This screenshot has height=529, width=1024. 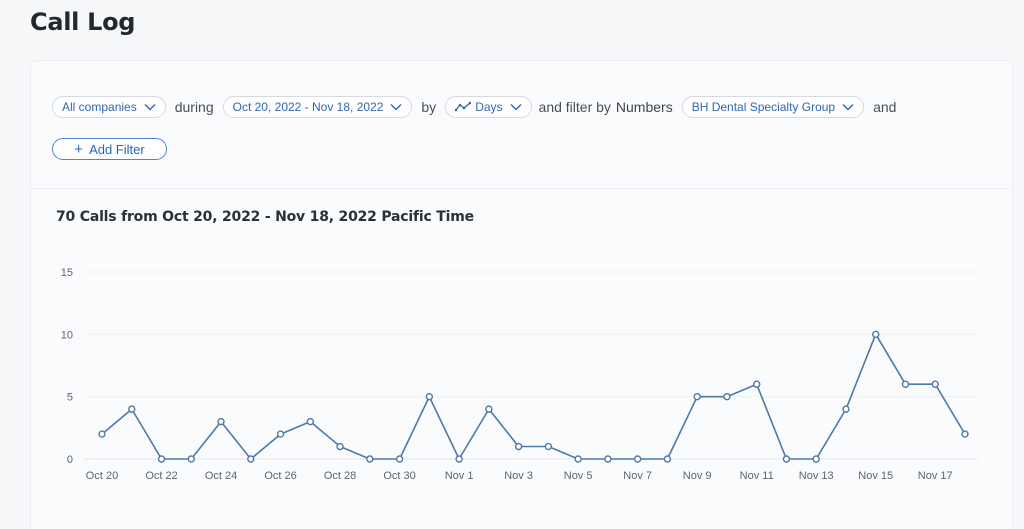 What do you see at coordinates (459, 476) in the screenshot?
I see `x-tick-label: Nov 1` at bounding box center [459, 476].